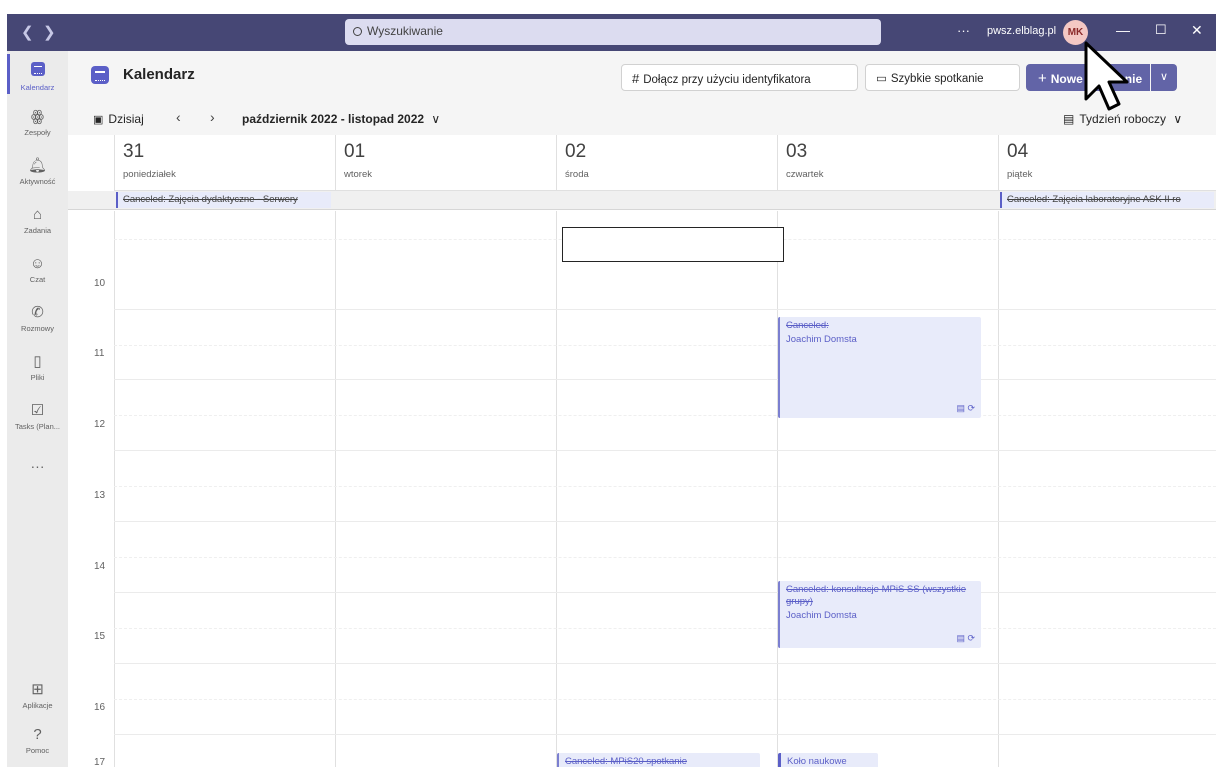 This screenshot has height=767, width=1216. I want to click on time-slot-selection, so click(673, 244).